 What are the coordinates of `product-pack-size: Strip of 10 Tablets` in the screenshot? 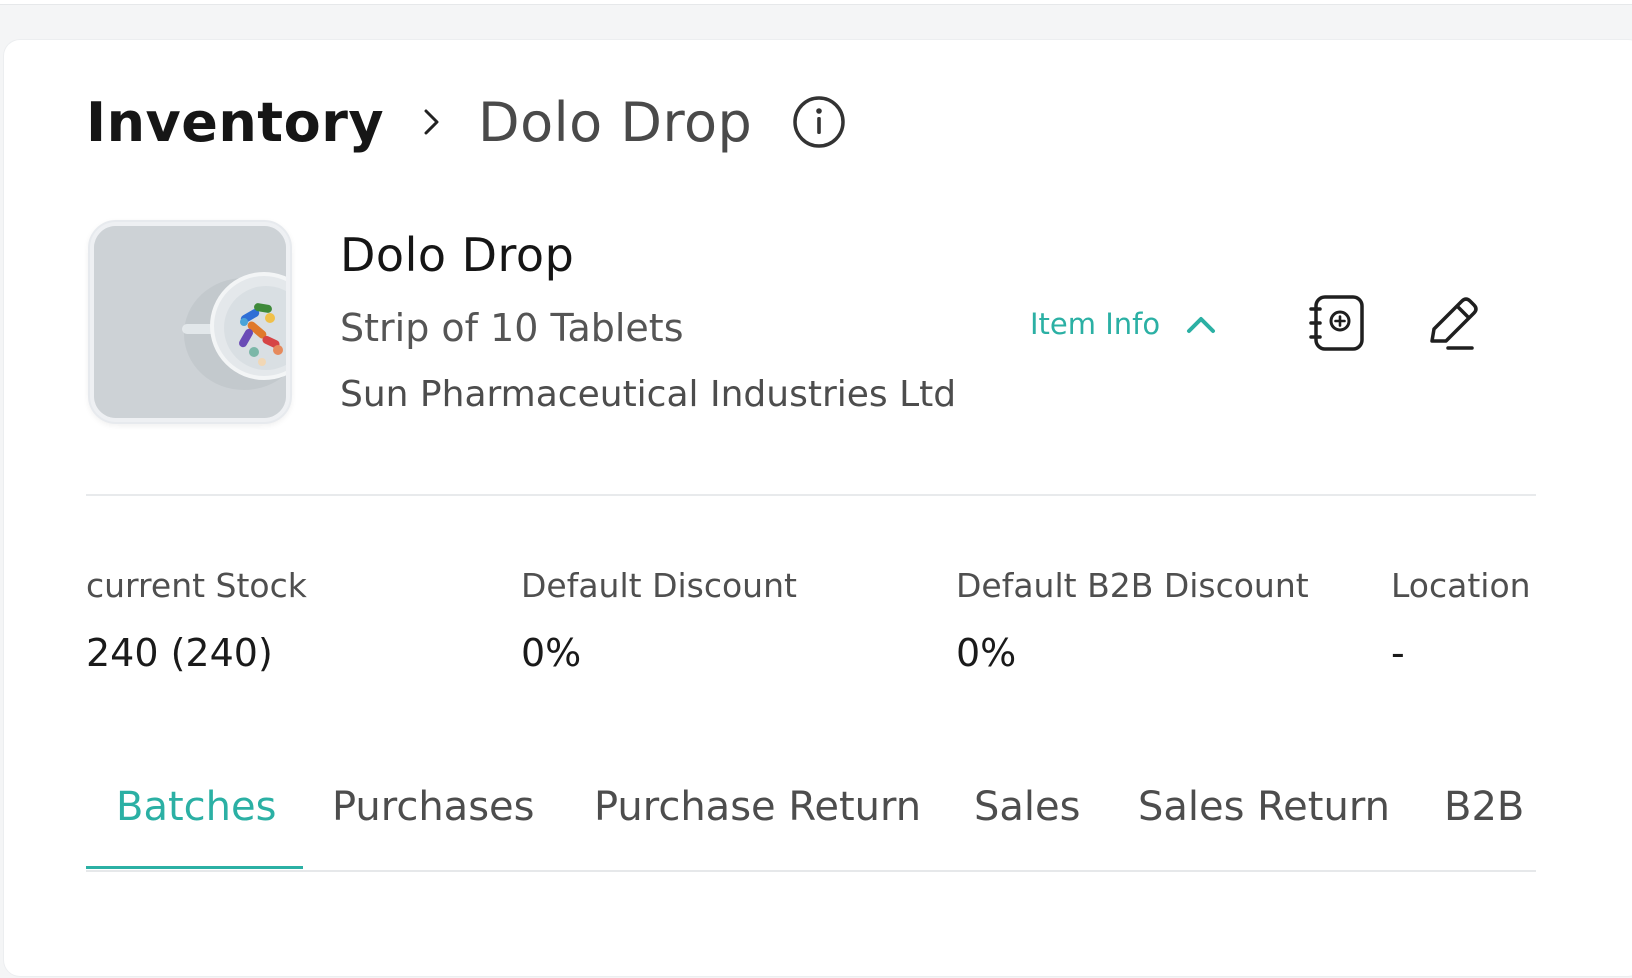 It's located at (512, 328).